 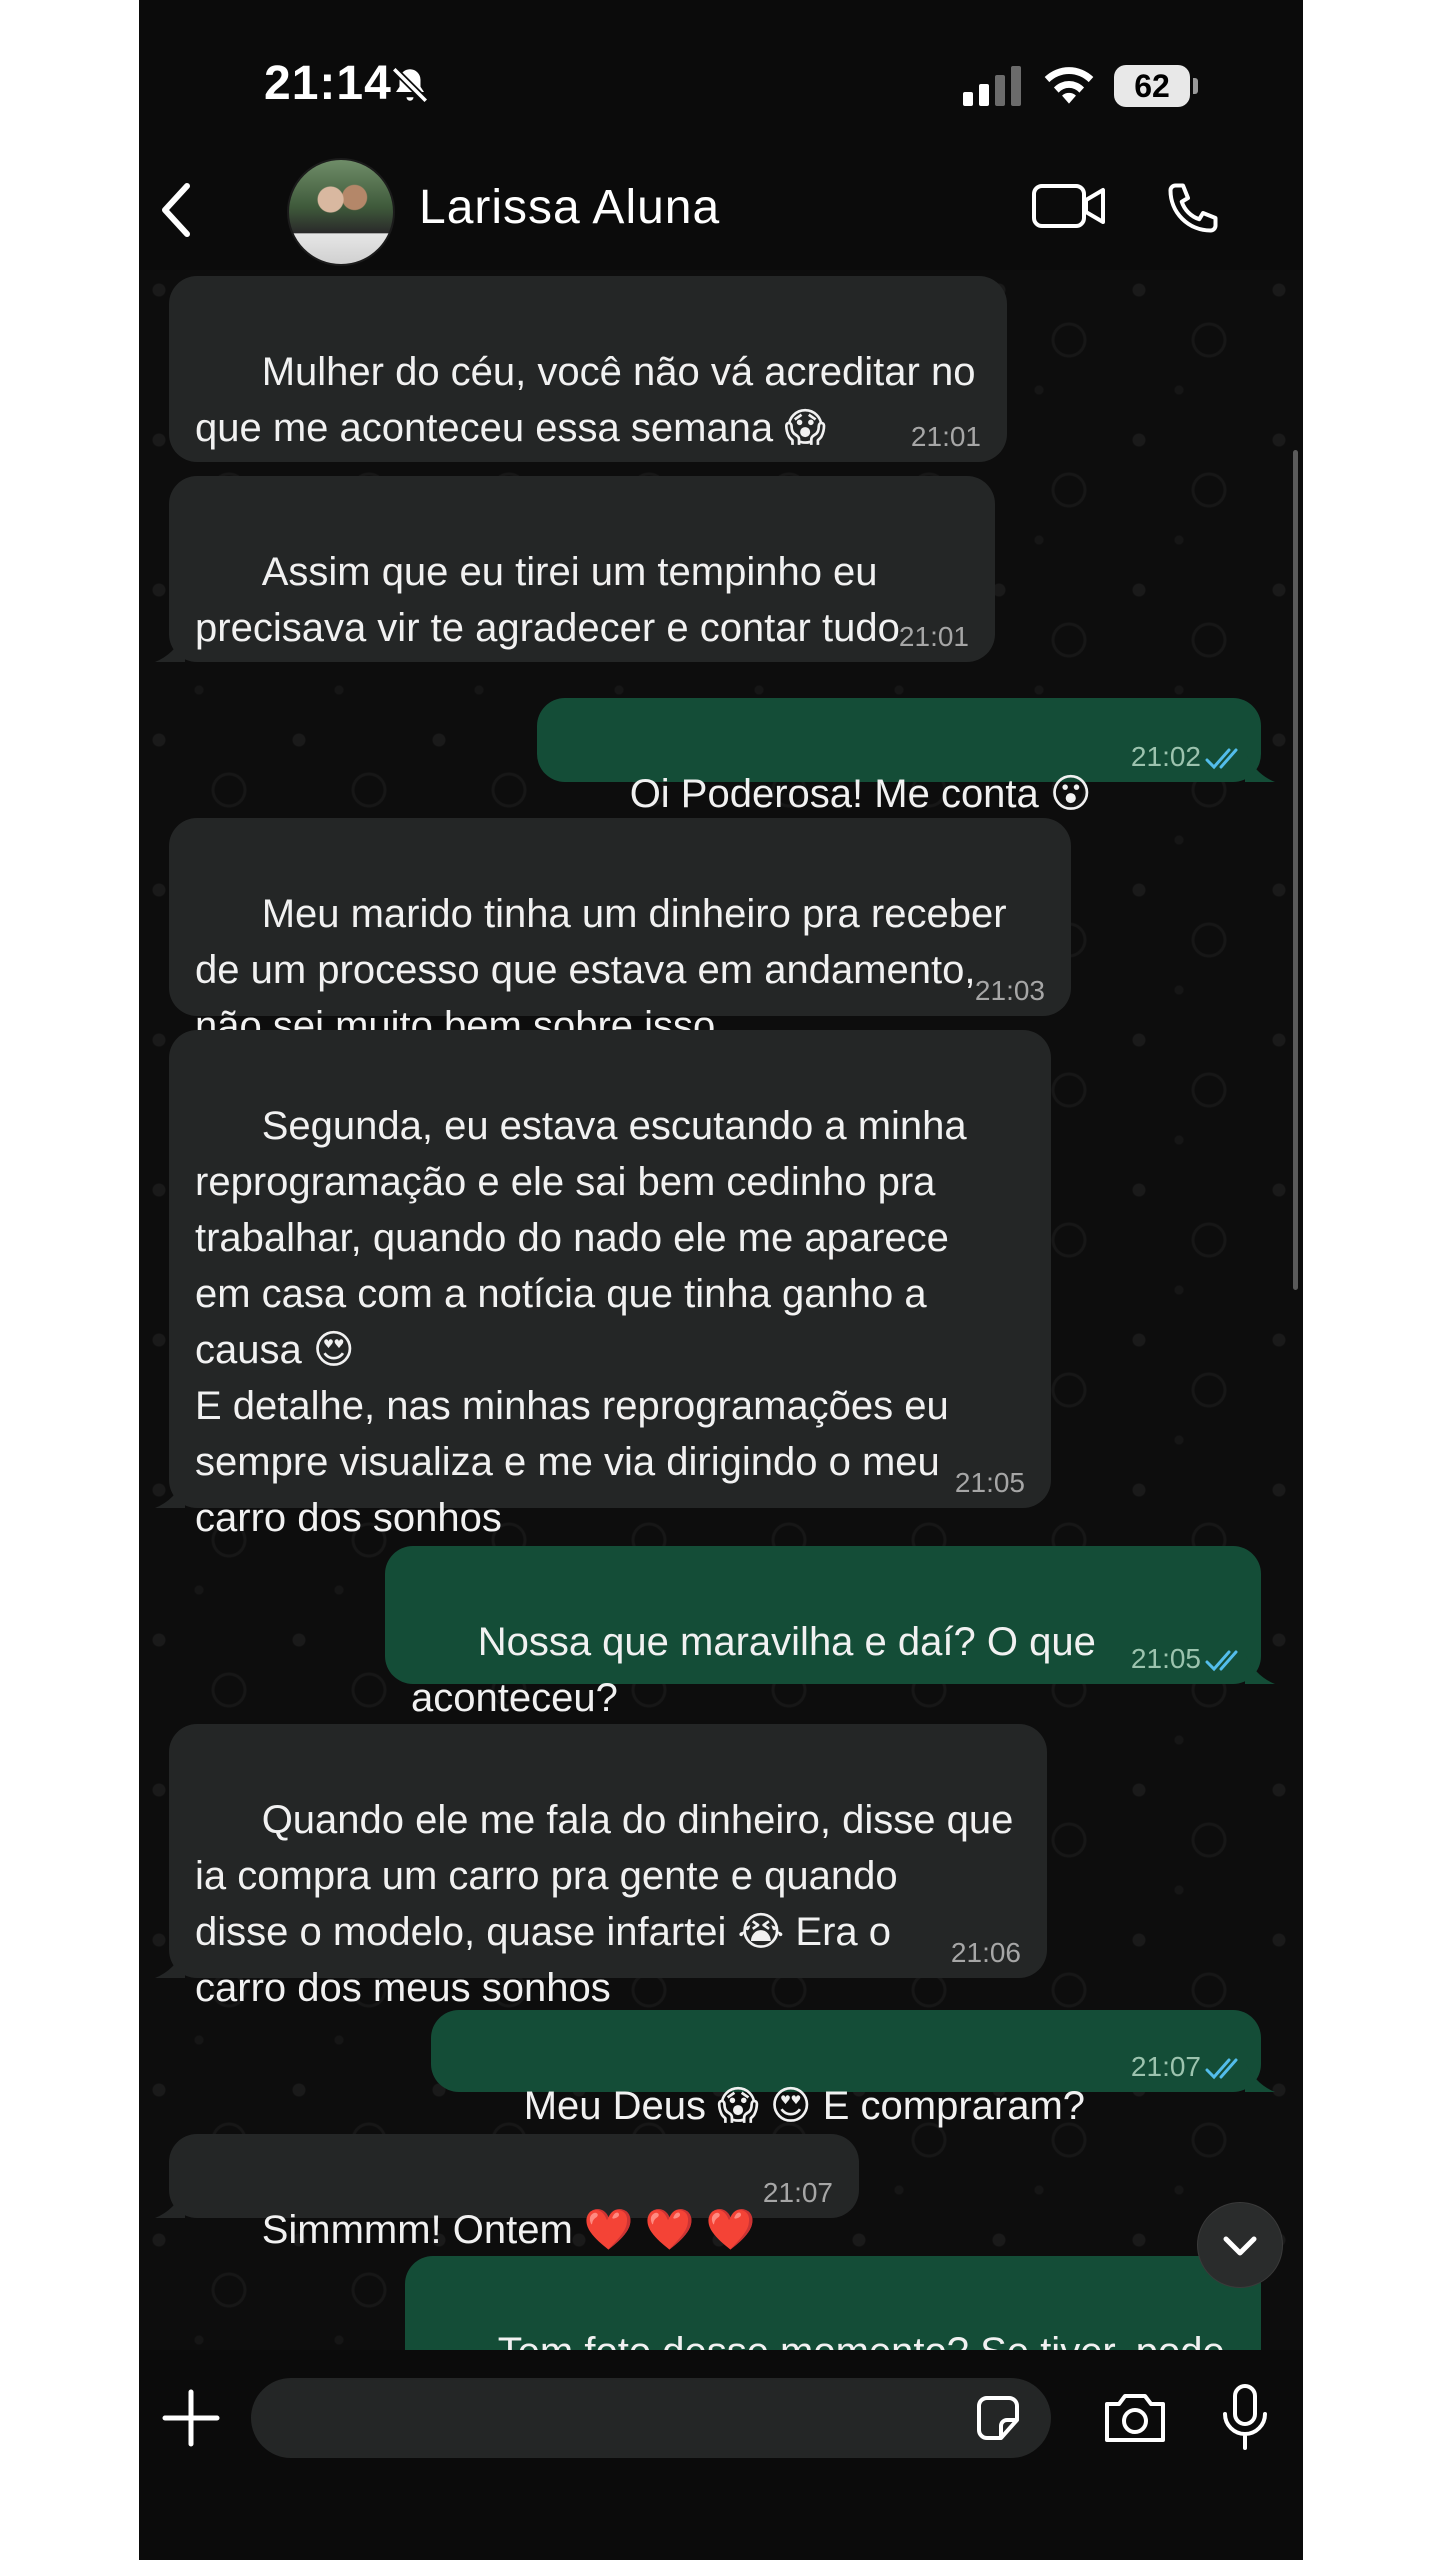 What do you see at coordinates (804, 2106) in the screenshot?
I see `message-text: Meu Deus 😱 😍 E compraram?` at bounding box center [804, 2106].